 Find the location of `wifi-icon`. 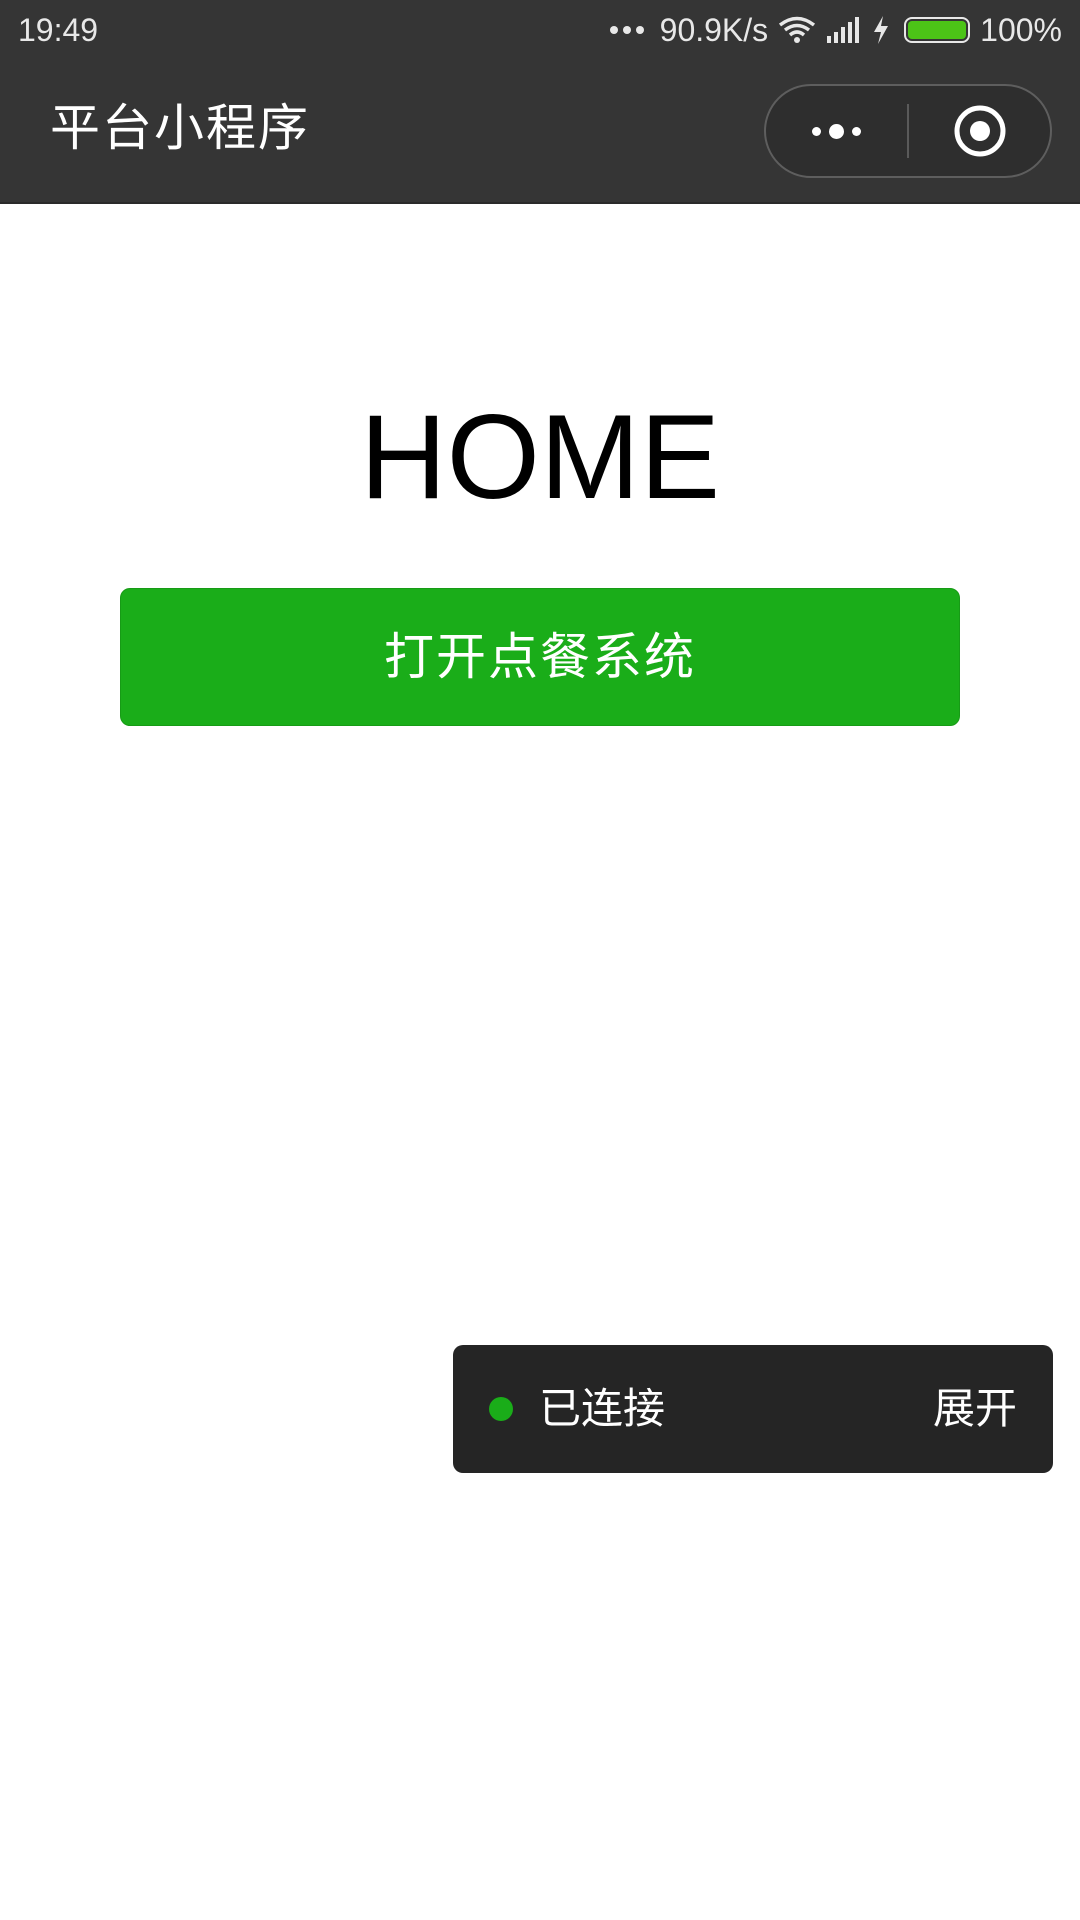

wifi-icon is located at coordinates (797, 29).